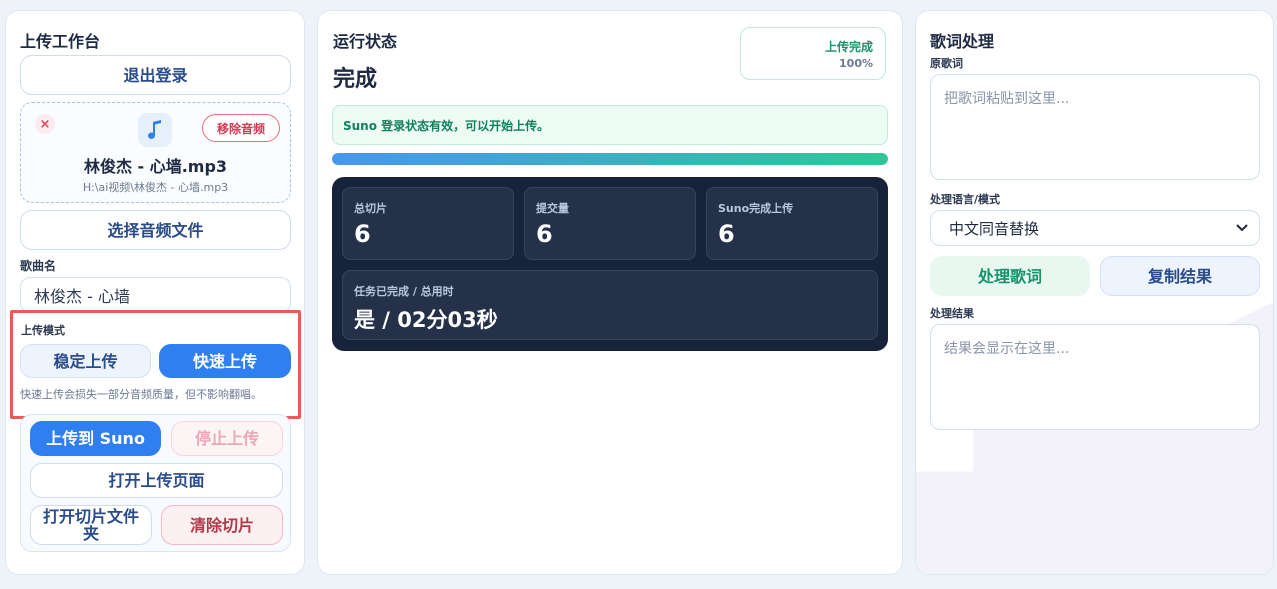 The height and width of the screenshot is (589, 1277). What do you see at coordinates (962, 41) in the screenshot?
I see `lyrics-title: 歌词处理` at bounding box center [962, 41].